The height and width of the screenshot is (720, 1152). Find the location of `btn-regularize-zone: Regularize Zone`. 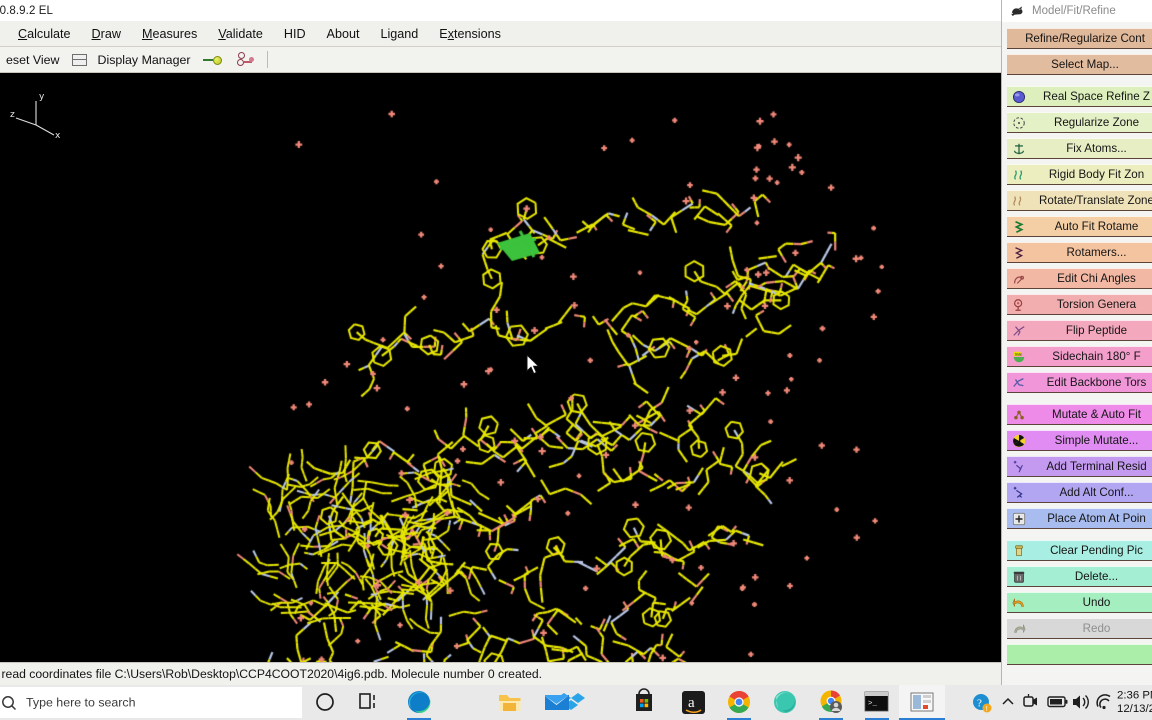

btn-regularize-zone: Regularize Zone is located at coordinates (1079, 122).